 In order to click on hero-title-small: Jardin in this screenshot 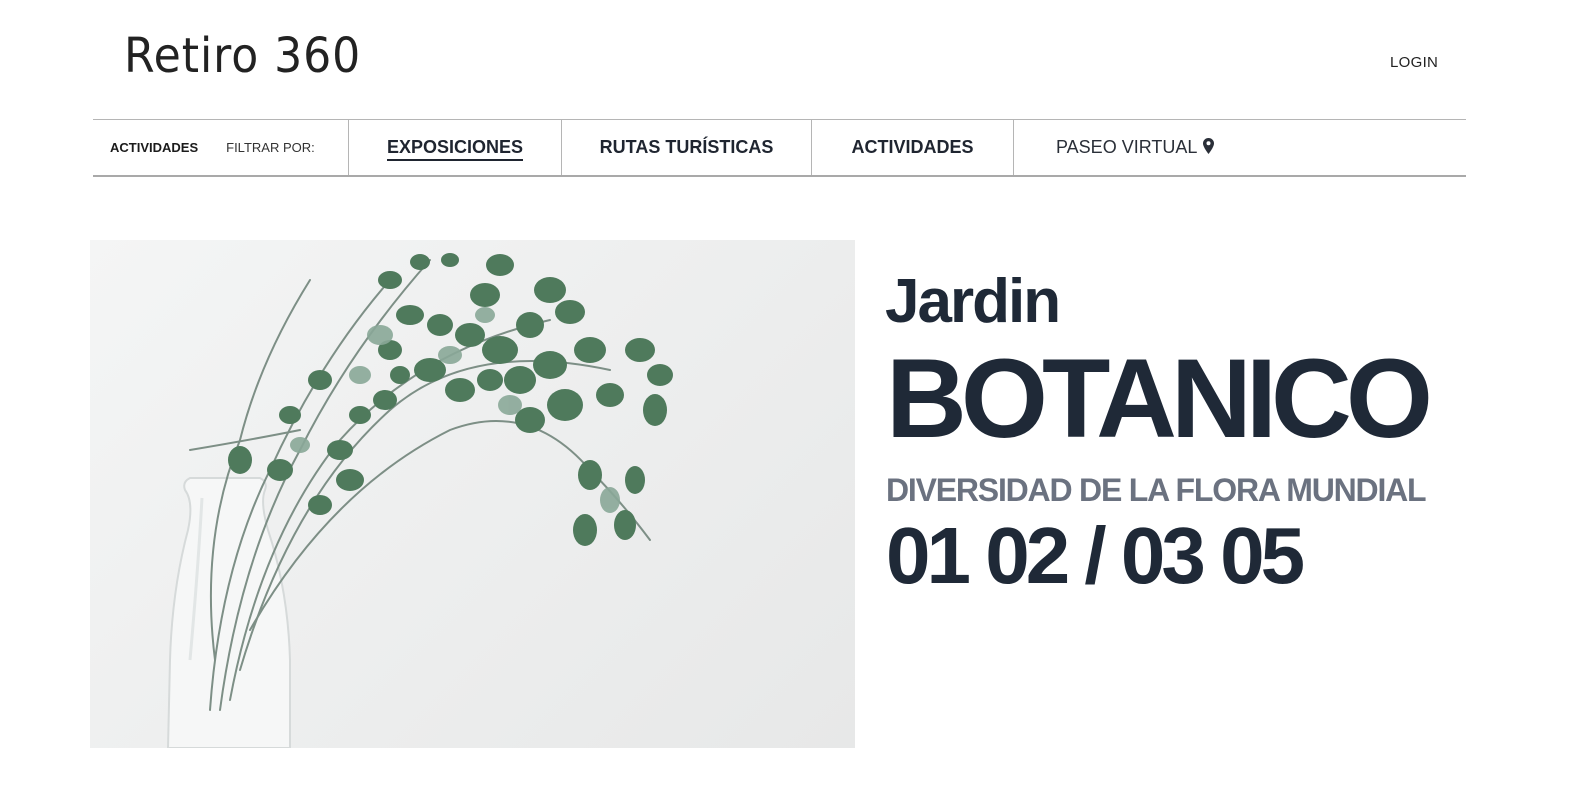, I will do `click(973, 301)`.